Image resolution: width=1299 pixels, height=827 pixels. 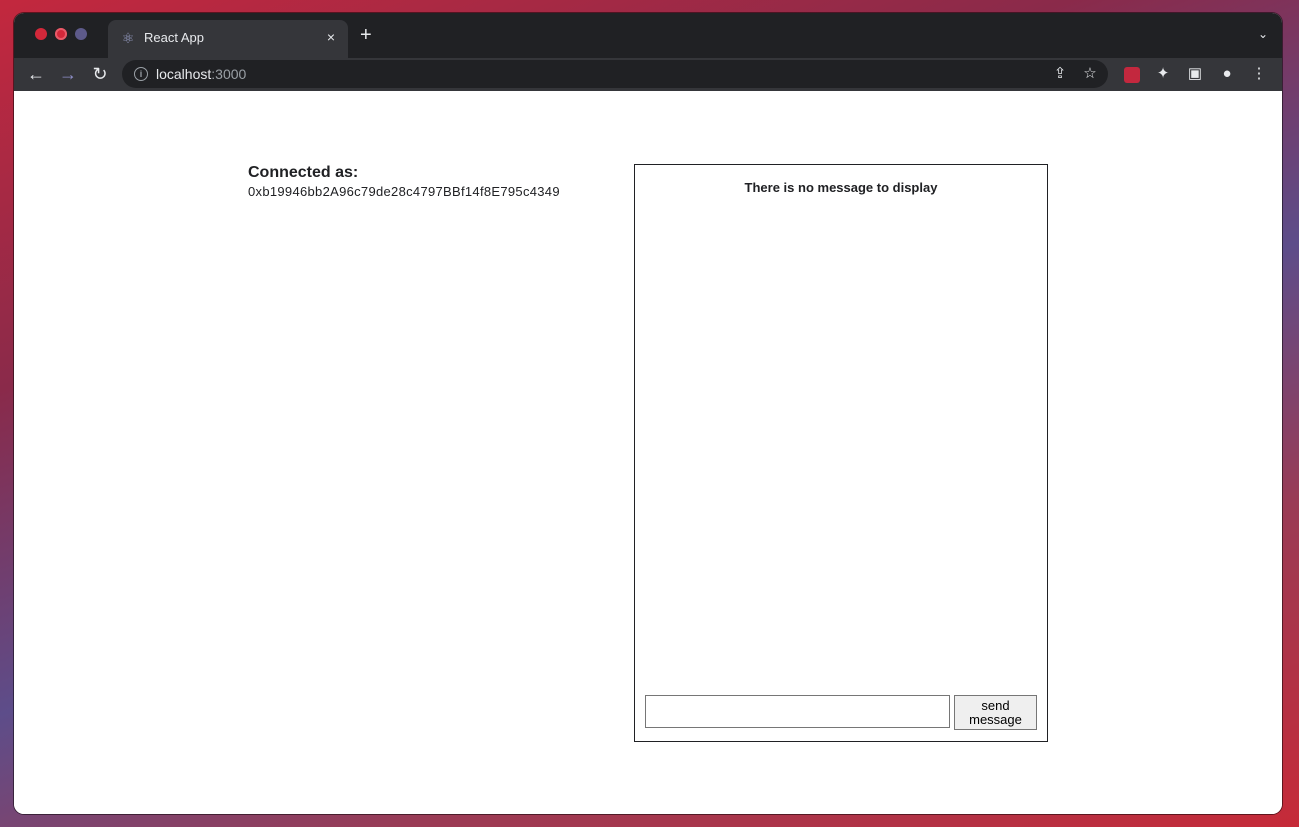 What do you see at coordinates (141, 74) in the screenshot?
I see `site-info-icon: i` at bounding box center [141, 74].